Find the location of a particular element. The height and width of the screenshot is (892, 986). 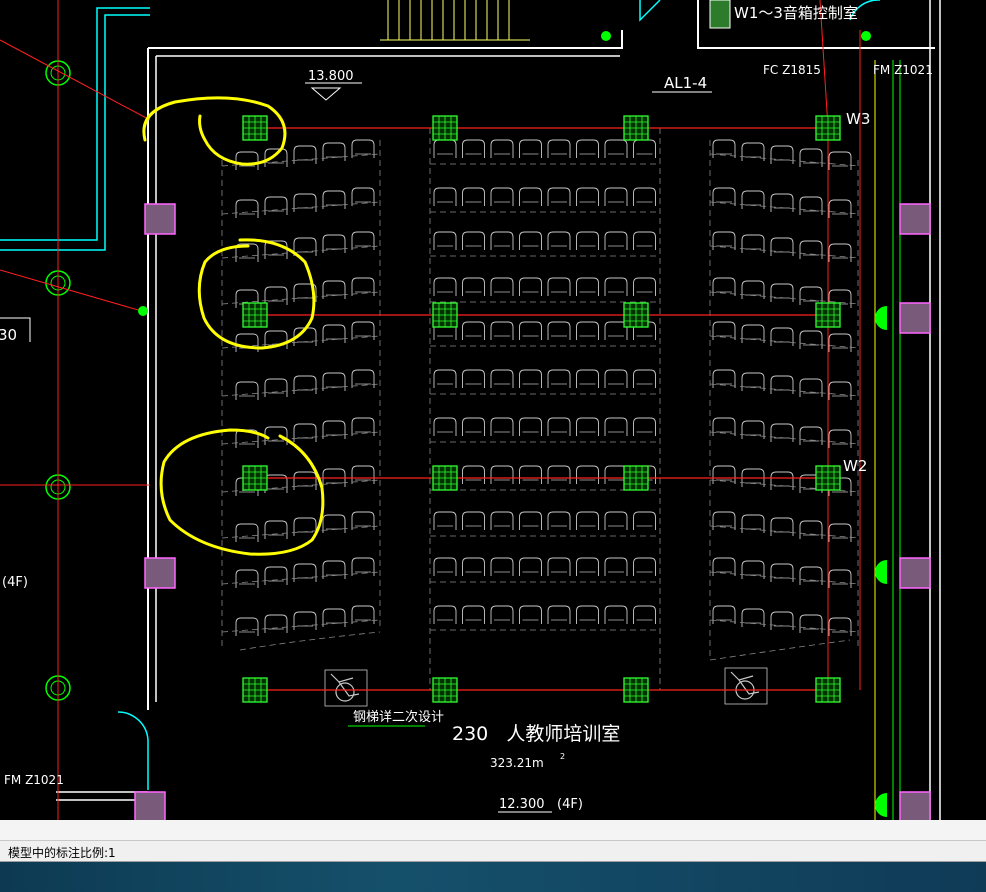

annotation-scale-text: 模型中的标注比例:1 is located at coordinates (62, 853).